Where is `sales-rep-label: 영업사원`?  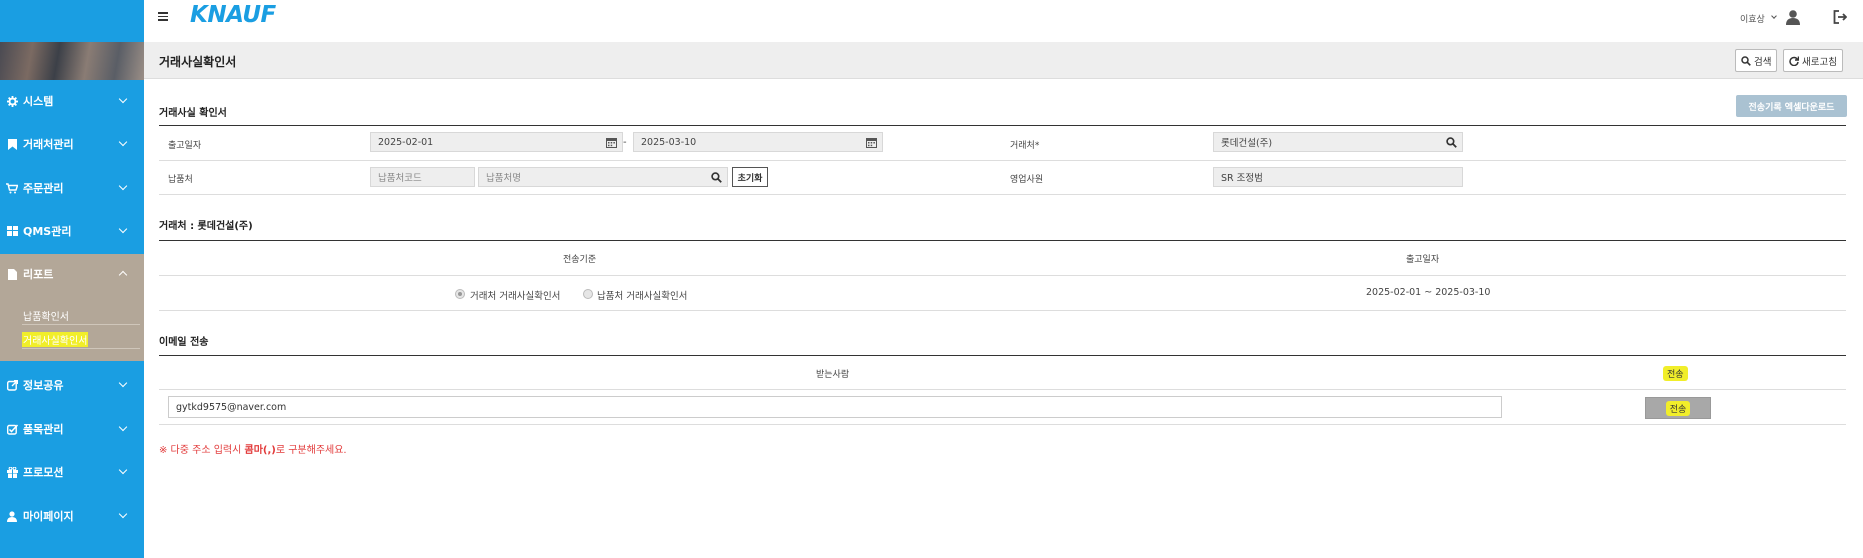
sales-rep-label: 영업사원 is located at coordinates (1027, 180).